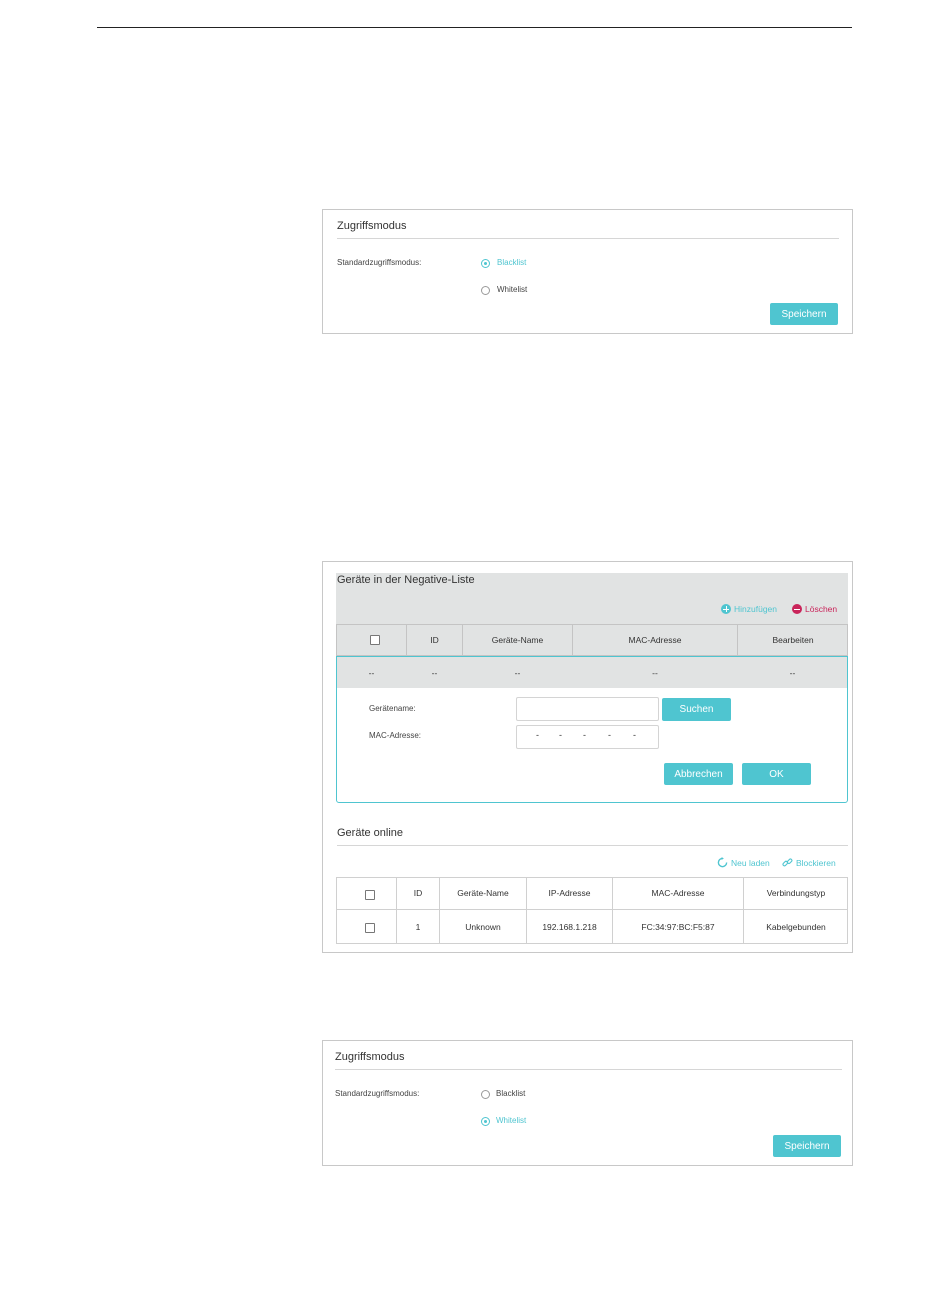 Image resolution: width=950 pixels, height=1290 pixels. What do you see at coordinates (483, 893) in the screenshot?
I see `online-col-header-device-name: Geräte-Name` at bounding box center [483, 893].